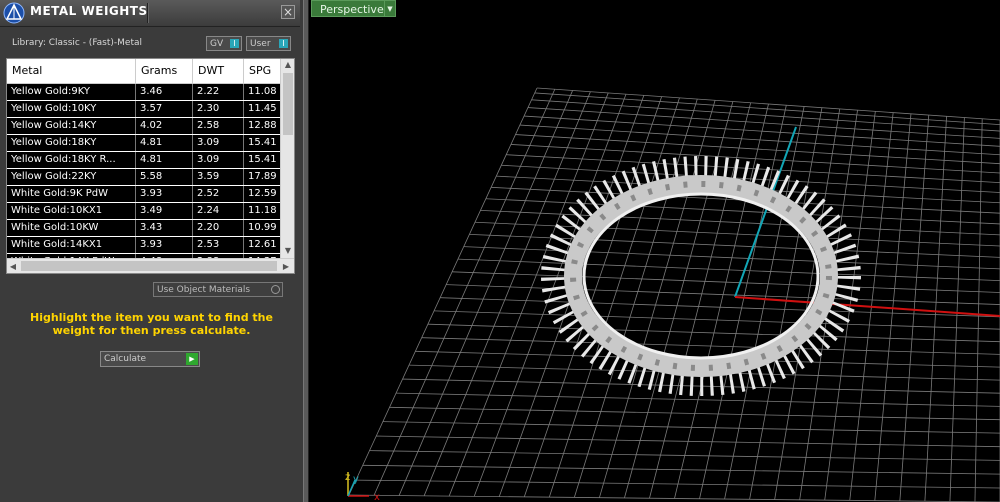 Image resolution: width=1000 pixels, height=502 pixels. Describe the element at coordinates (262, 91) in the screenshot. I see `cell-spg: 11.08` at that location.